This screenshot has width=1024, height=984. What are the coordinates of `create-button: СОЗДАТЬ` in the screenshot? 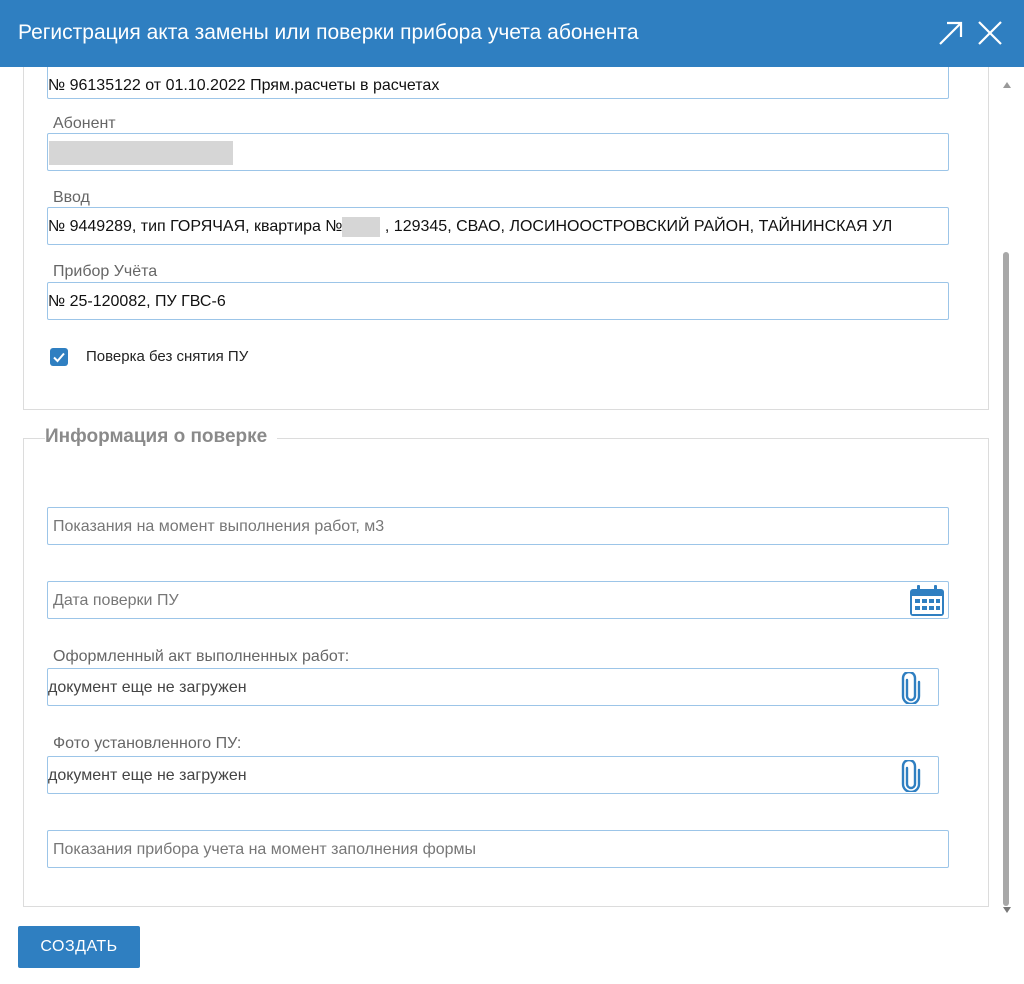 It's located at (79, 947).